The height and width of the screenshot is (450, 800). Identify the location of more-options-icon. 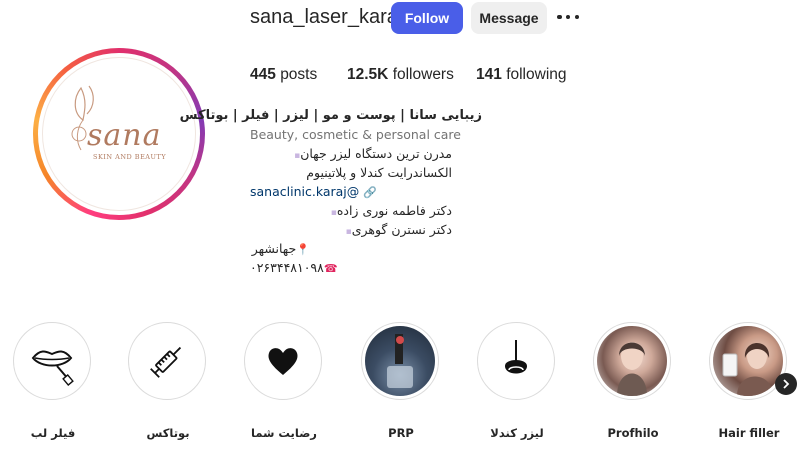
(568, 17).